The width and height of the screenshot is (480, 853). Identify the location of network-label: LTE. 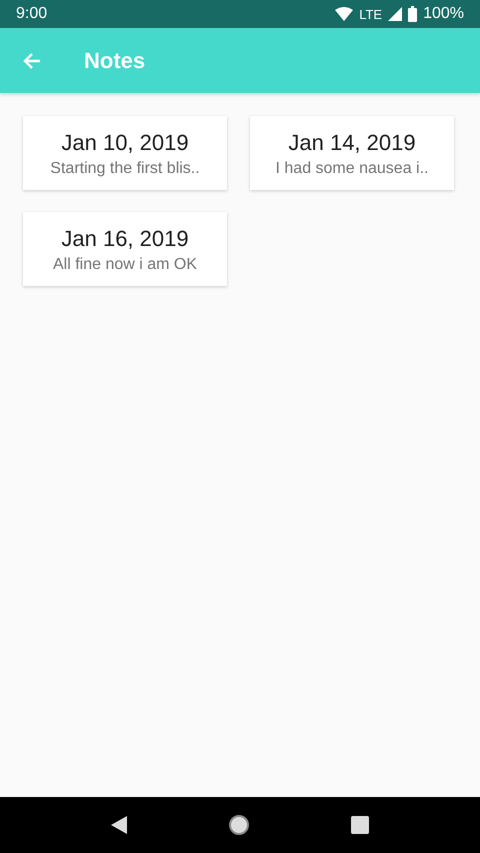
(370, 14).